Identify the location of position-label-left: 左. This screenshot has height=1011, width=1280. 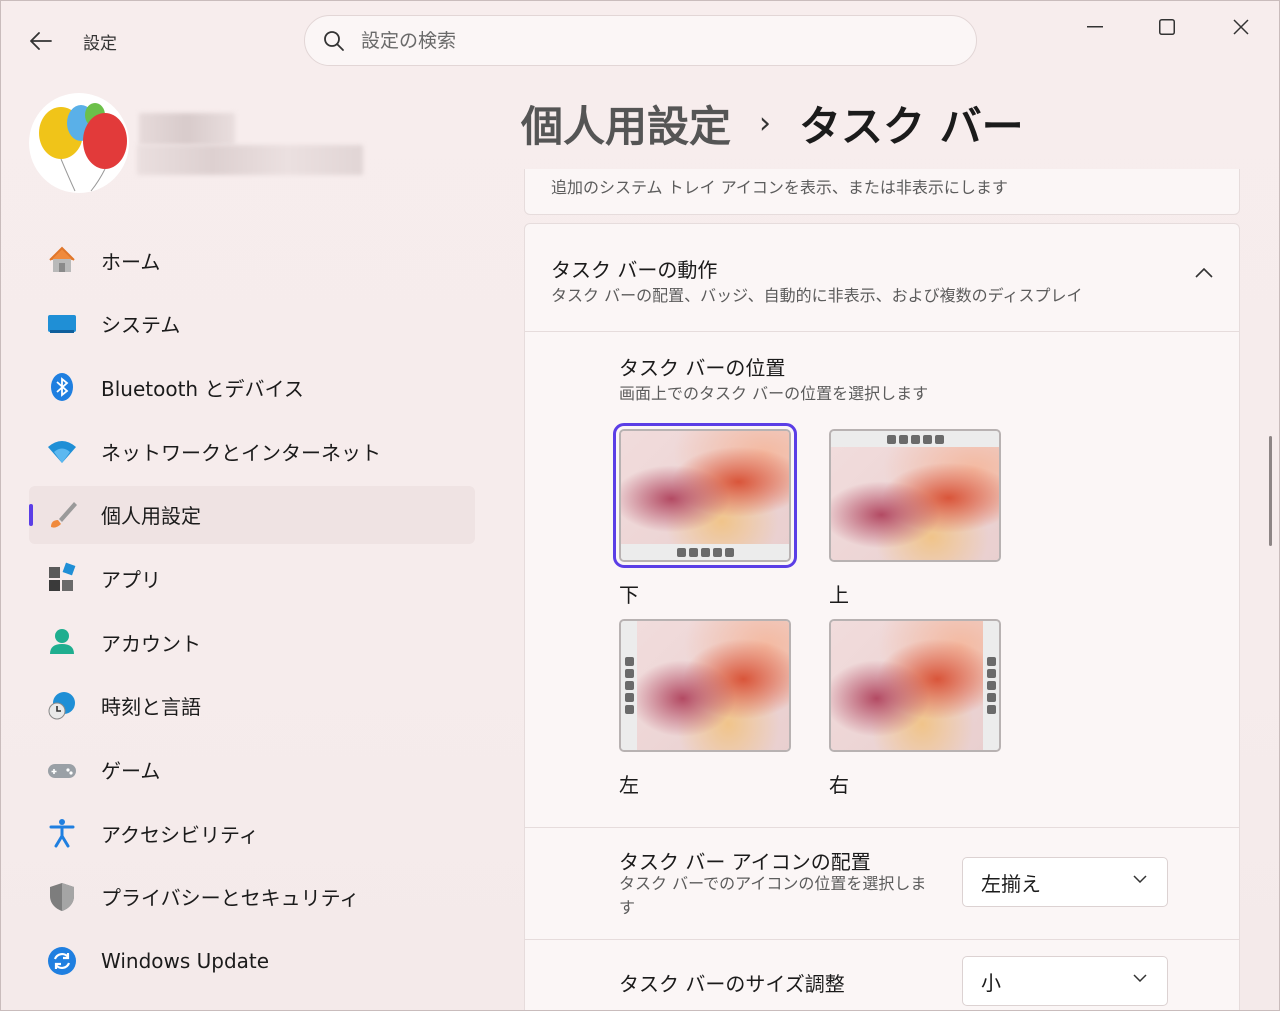
(629, 785).